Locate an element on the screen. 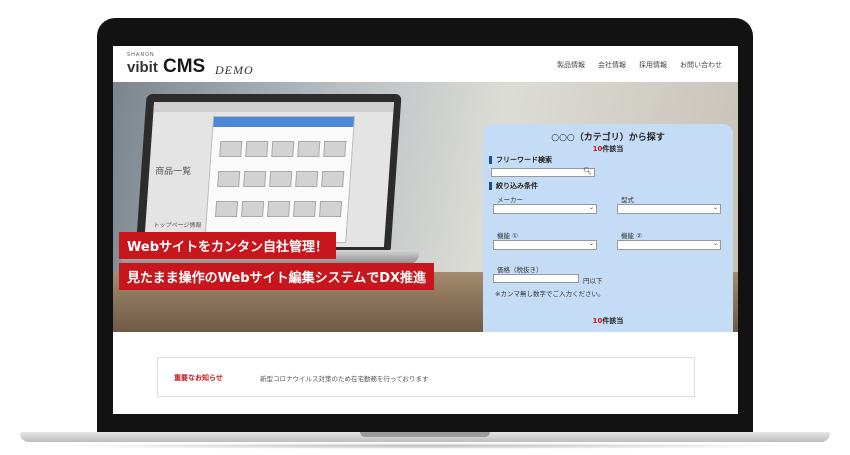  site-logo: SHANON vibit CMS DEMO is located at coordinates (202, 65).